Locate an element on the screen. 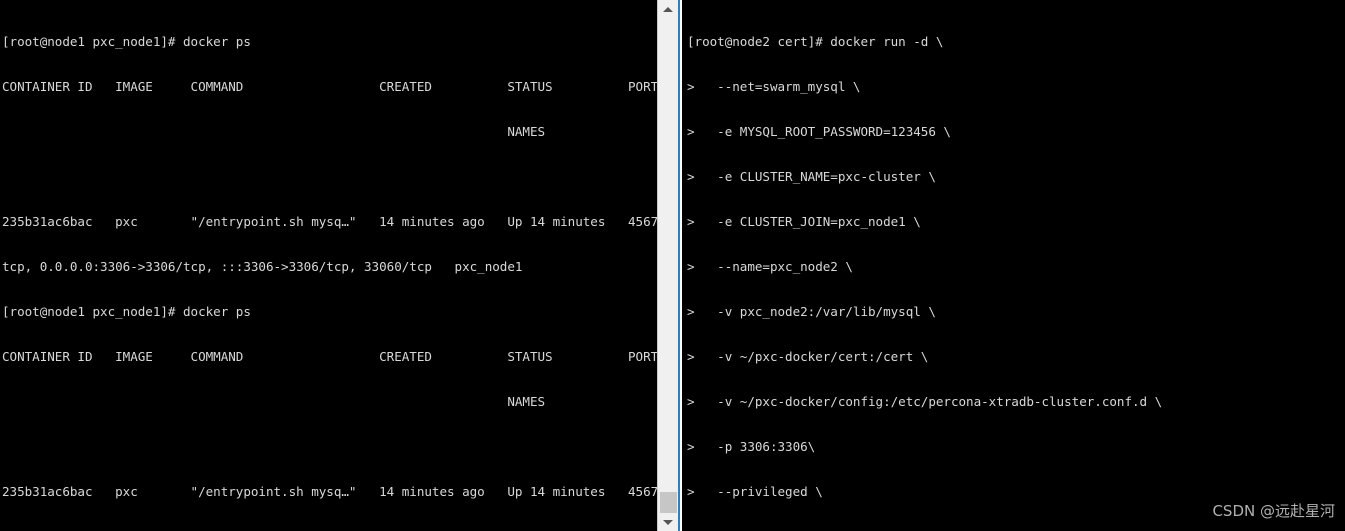 This screenshot has width=1345, height=531. scroll-up-icon is located at coordinates (668, 9).